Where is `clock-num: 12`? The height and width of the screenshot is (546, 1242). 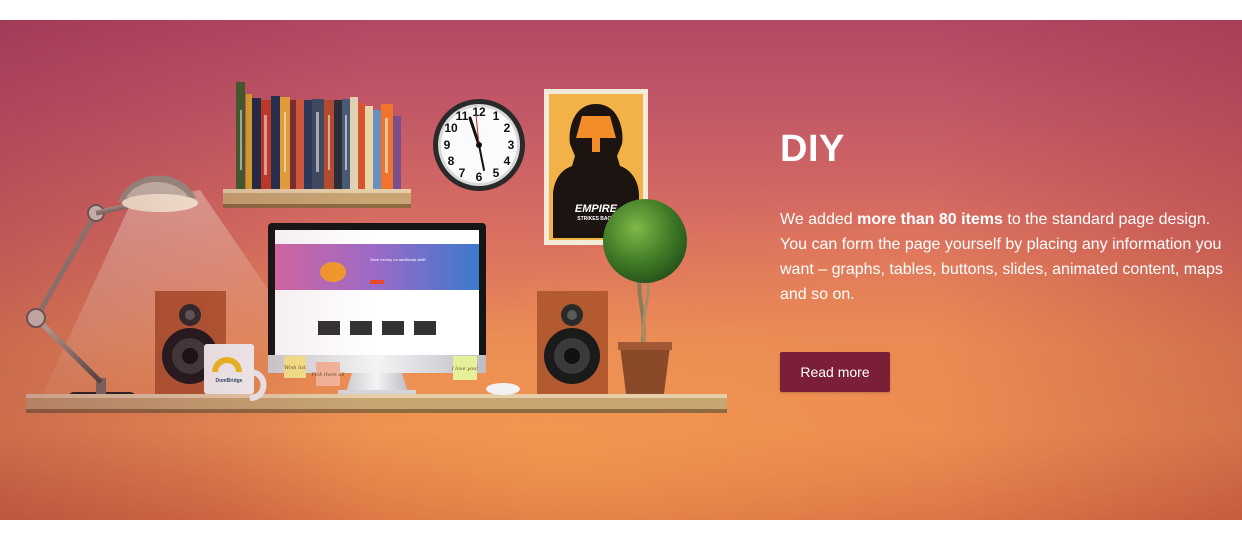 clock-num: 12 is located at coordinates (479, 112).